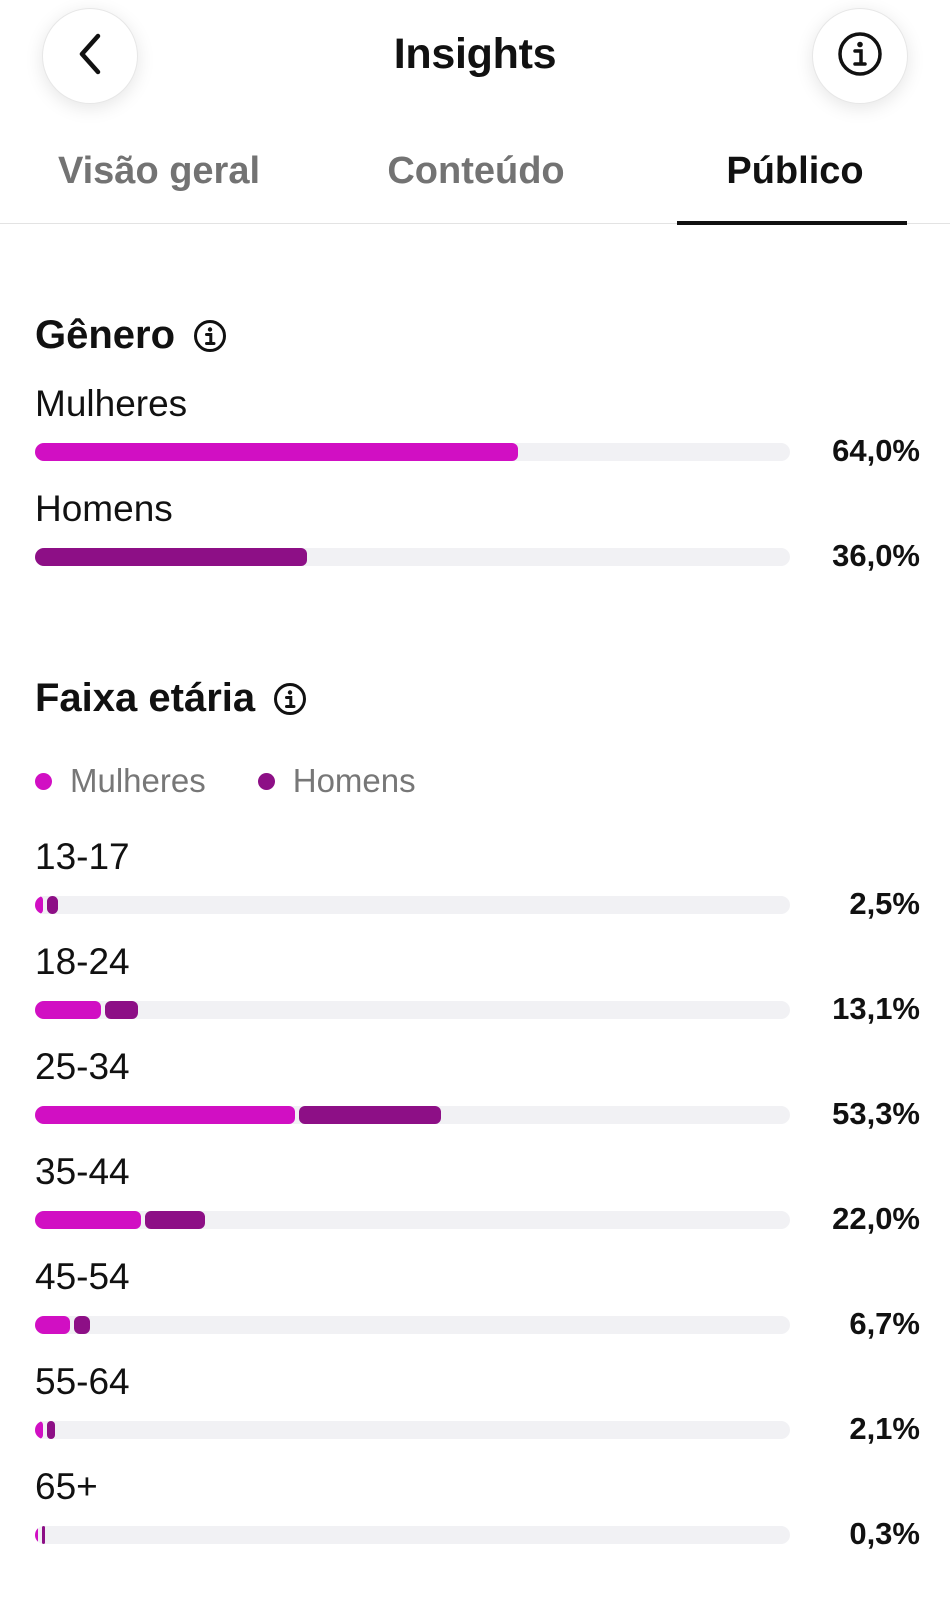 The height and width of the screenshot is (1600, 950). I want to click on page-title: Insights, so click(475, 54).